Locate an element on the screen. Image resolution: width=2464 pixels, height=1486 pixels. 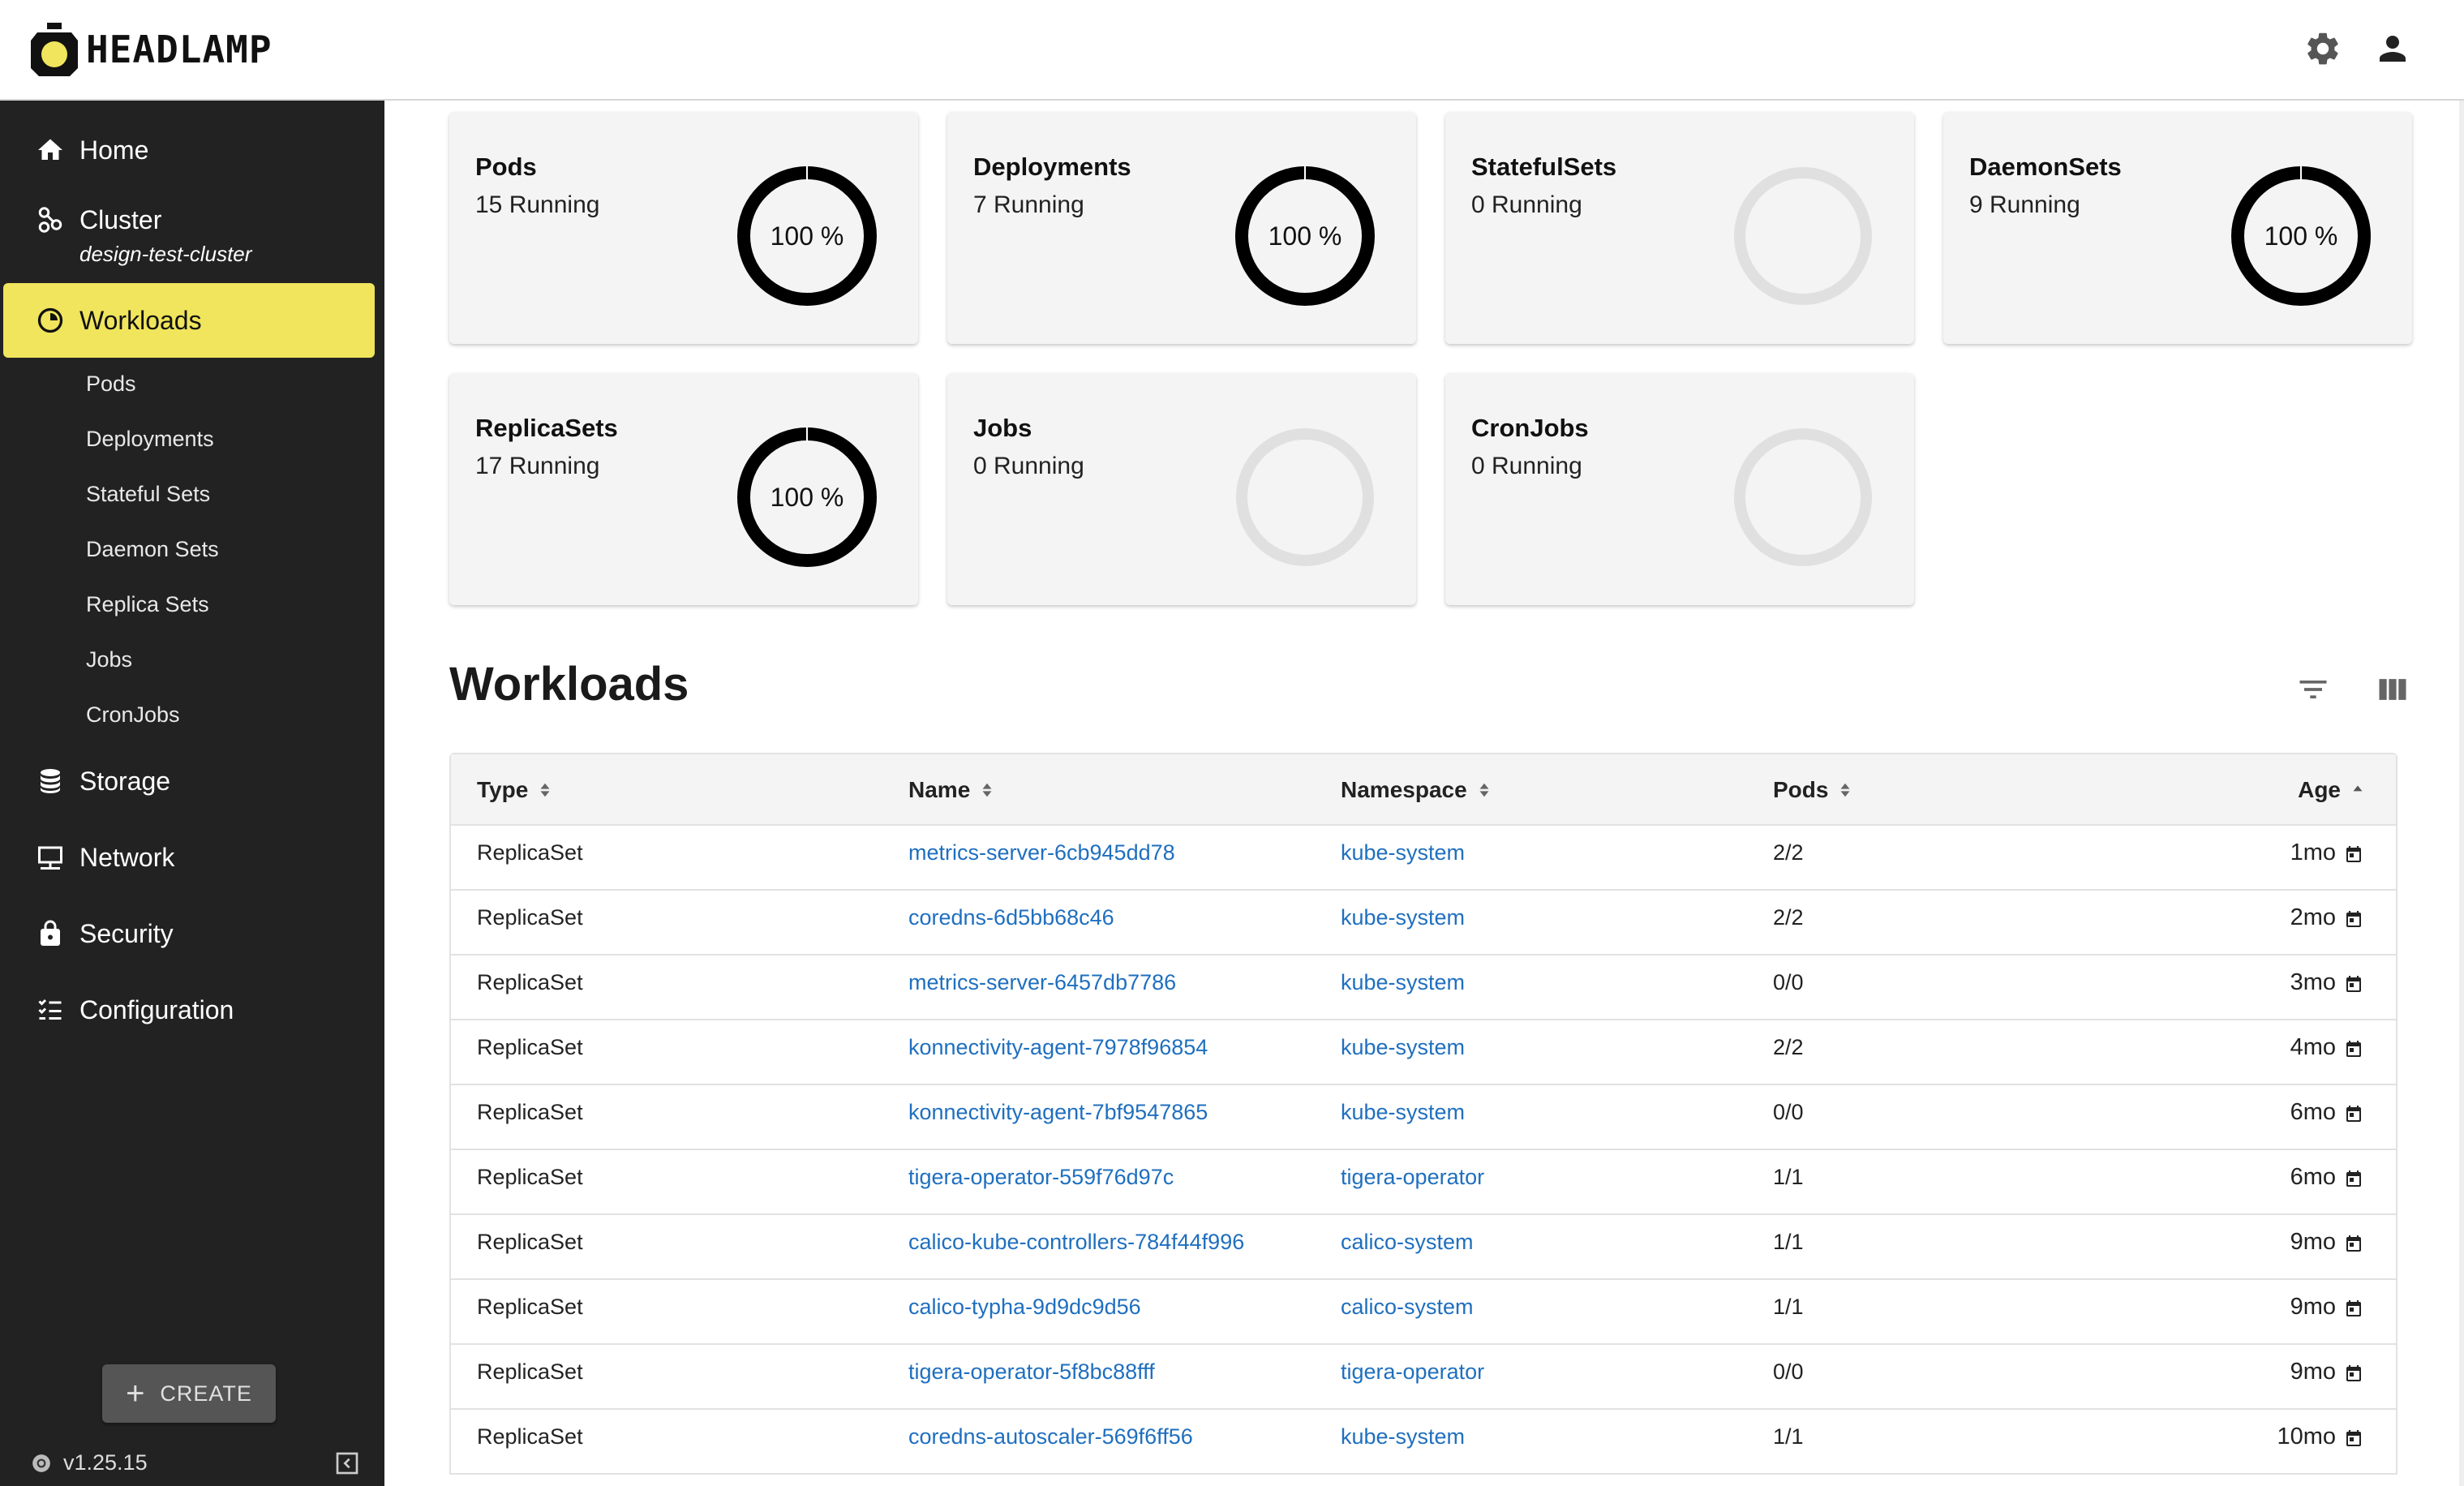
workload-name-link: calico-typha-9d9dc9d56 is located at coordinates (1024, 1307).